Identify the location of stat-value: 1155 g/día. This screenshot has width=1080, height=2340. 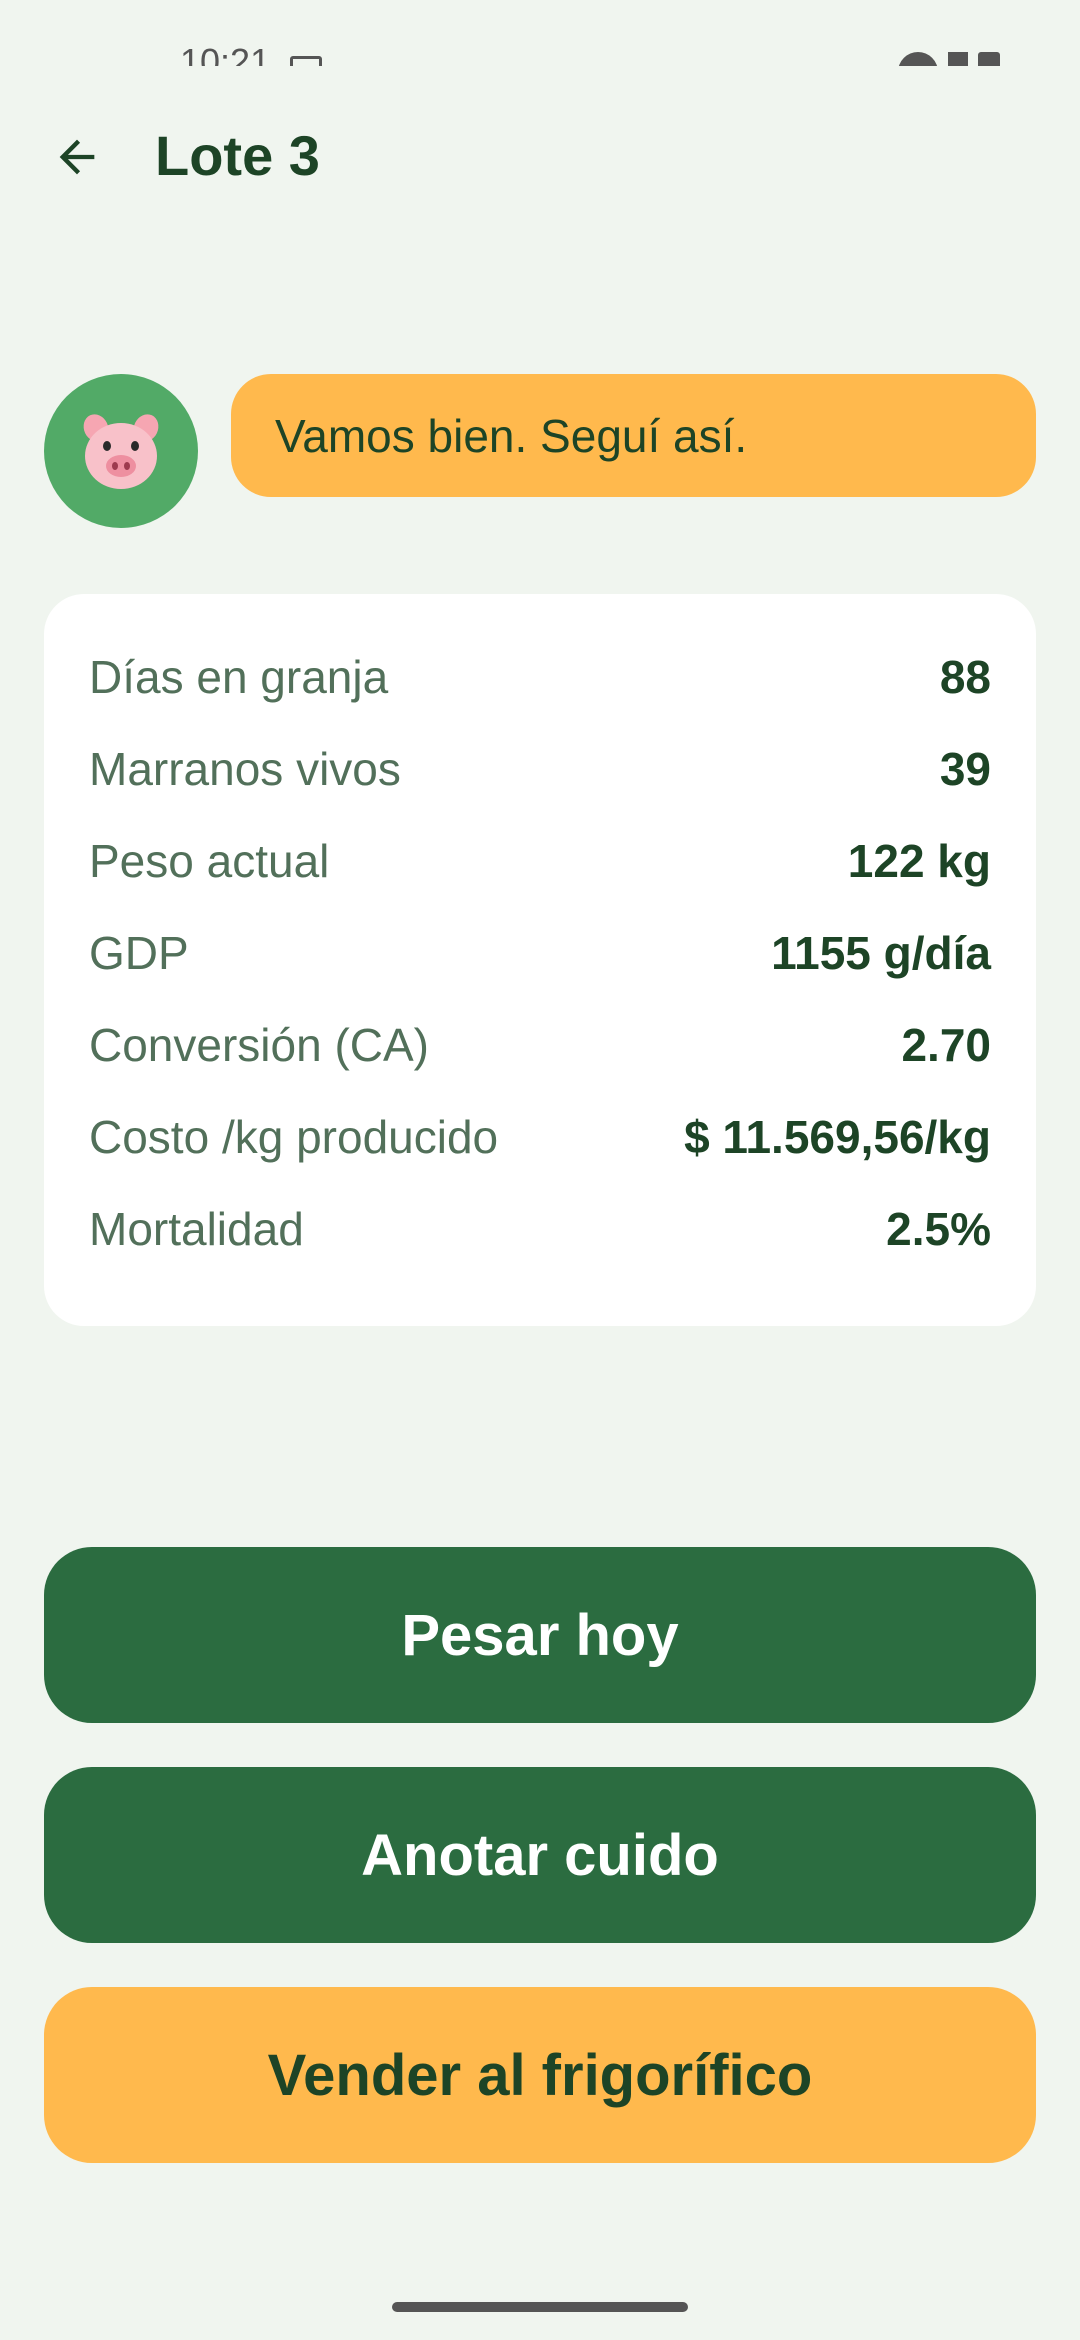
(881, 953).